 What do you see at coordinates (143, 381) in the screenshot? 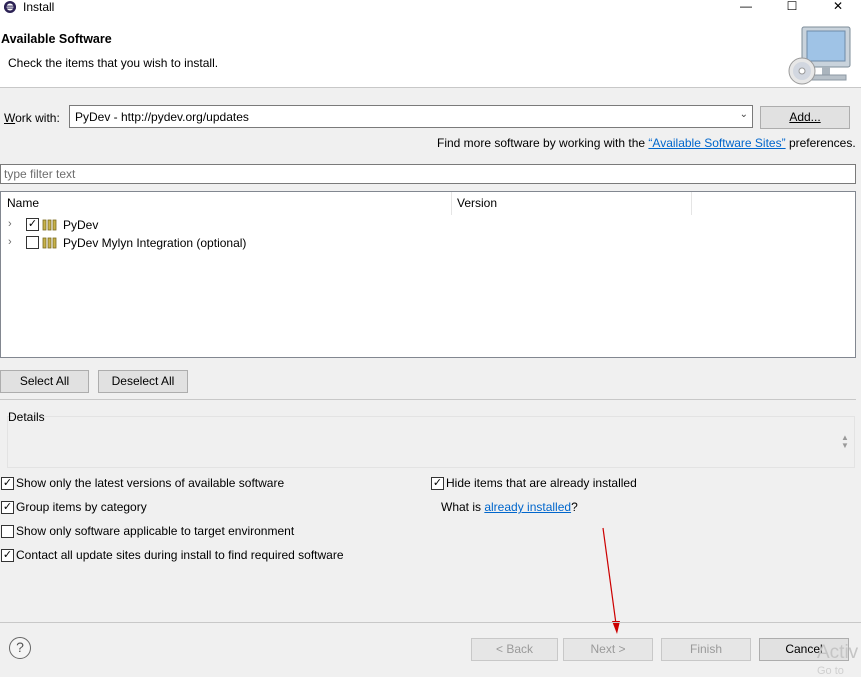
I see `deselect-all-button: Deselect All` at bounding box center [143, 381].